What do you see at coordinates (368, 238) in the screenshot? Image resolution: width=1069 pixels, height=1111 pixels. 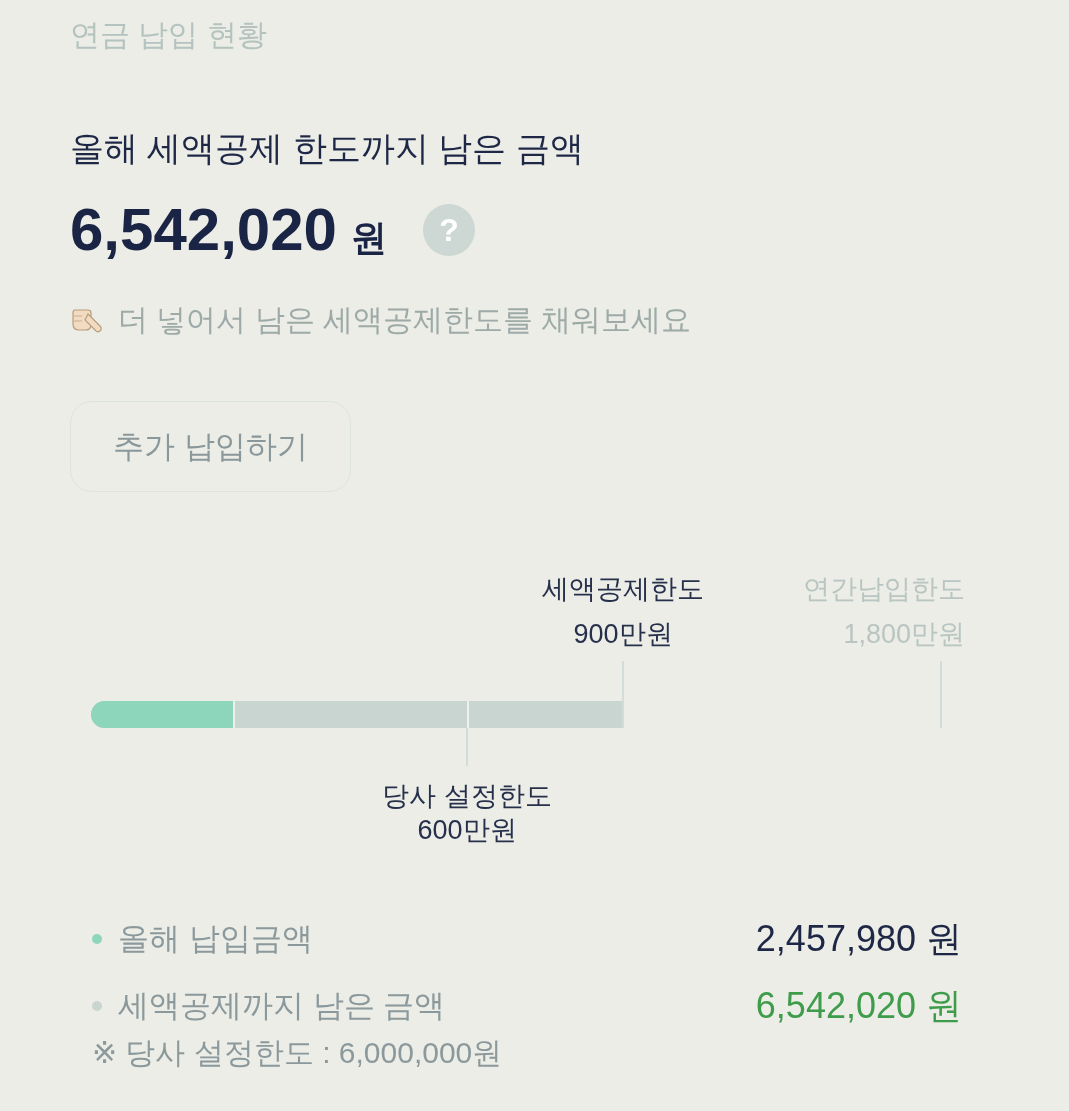 I see `currency-unit: 원` at bounding box center [368, 238].